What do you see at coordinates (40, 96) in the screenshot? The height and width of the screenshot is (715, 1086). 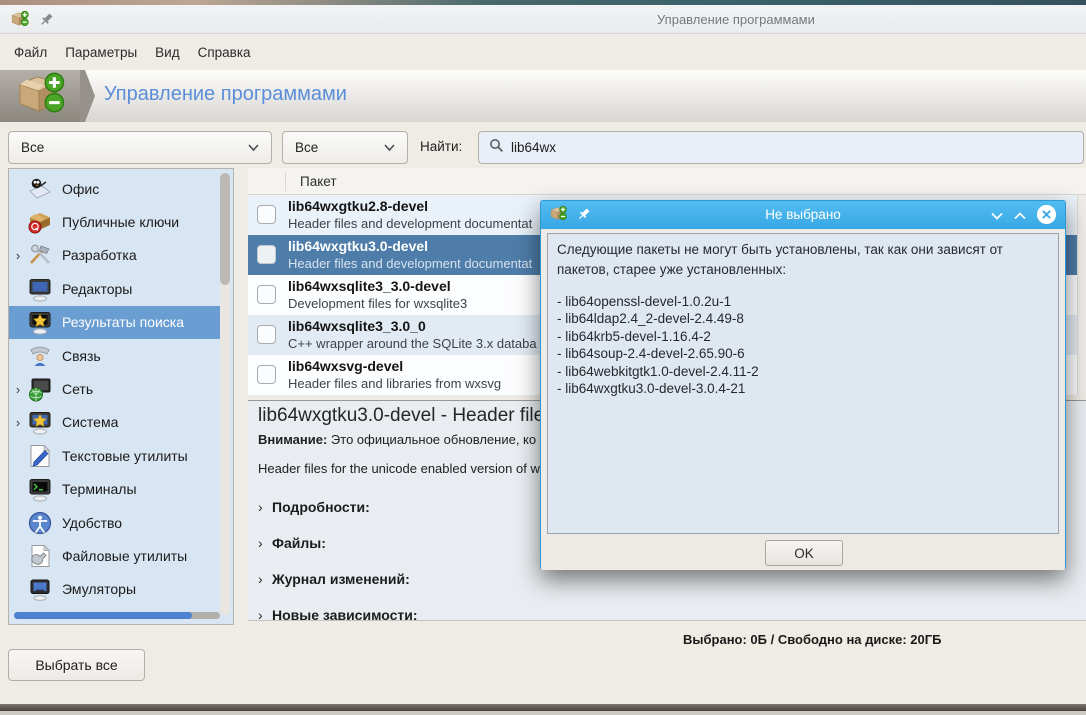 I see `banner-icon-block` at bounding box center [40, 96].